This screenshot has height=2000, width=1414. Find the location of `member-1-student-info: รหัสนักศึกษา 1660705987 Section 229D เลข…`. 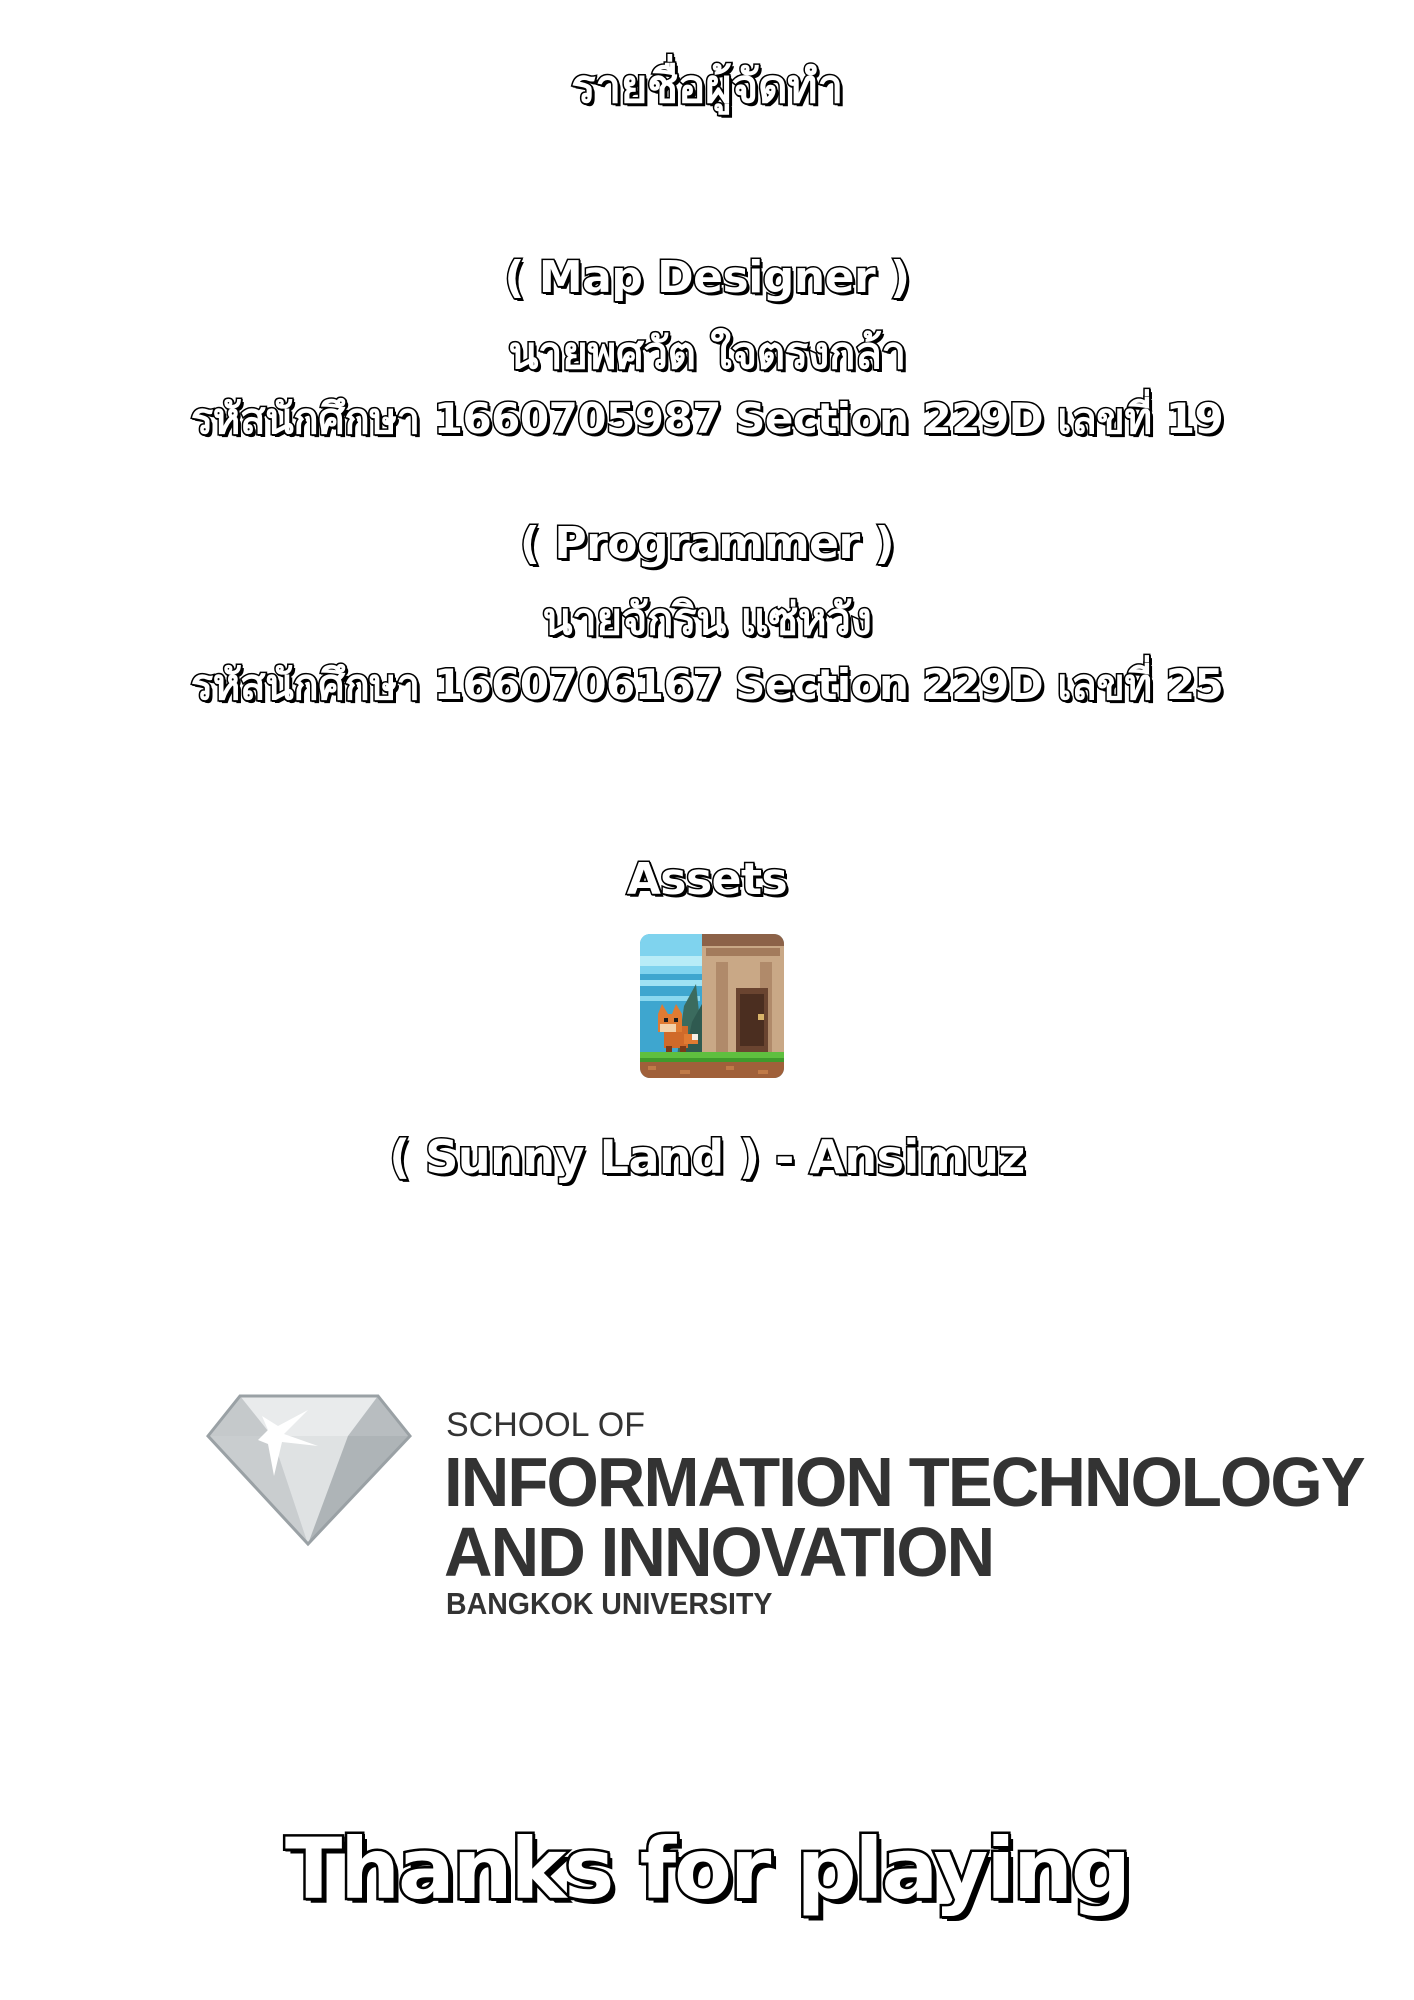

member-1-student-info: รหัสนักศึกษา 1660705987 Section 229D เลข… is located at coordinates (707, 419).